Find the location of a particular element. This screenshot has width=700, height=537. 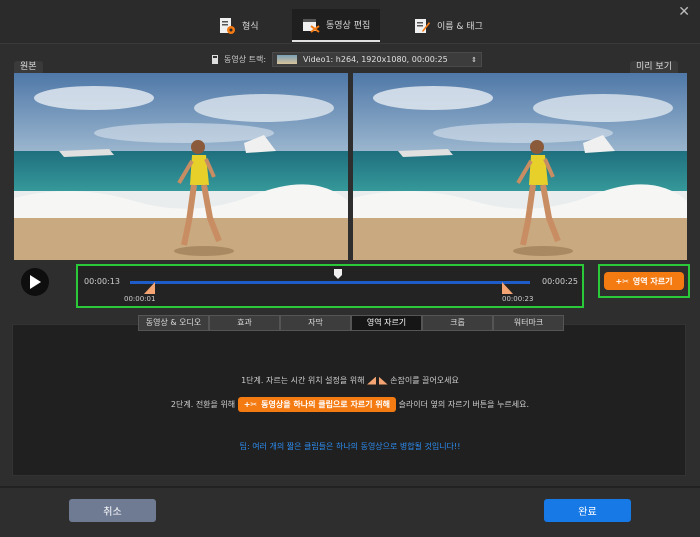

tab-format-label: 형식 is located at coordinates (250, 27).